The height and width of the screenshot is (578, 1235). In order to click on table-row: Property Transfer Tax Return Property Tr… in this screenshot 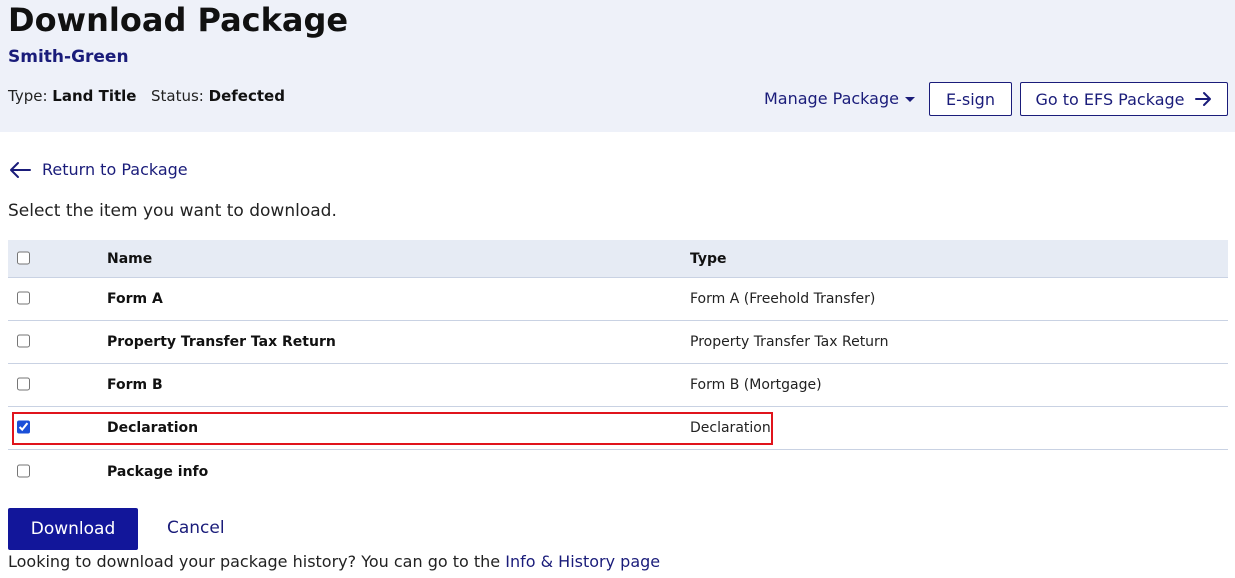, I will do `click(618, 342)`.